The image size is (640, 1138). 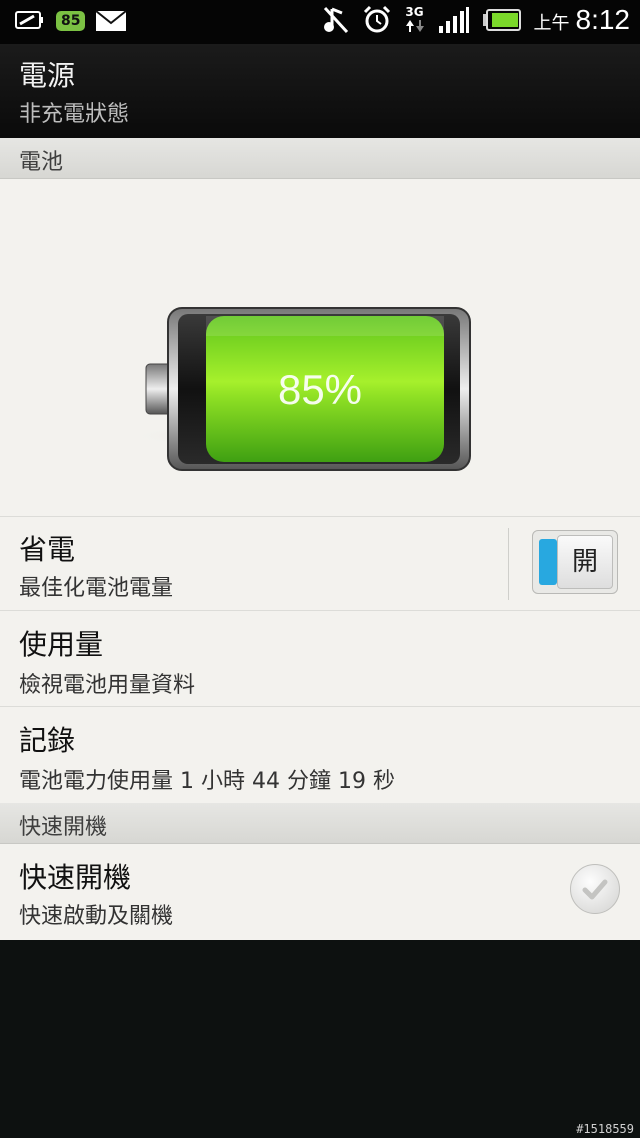 I want to click on power-saver-title: 省電, so click(x=47, y=549).